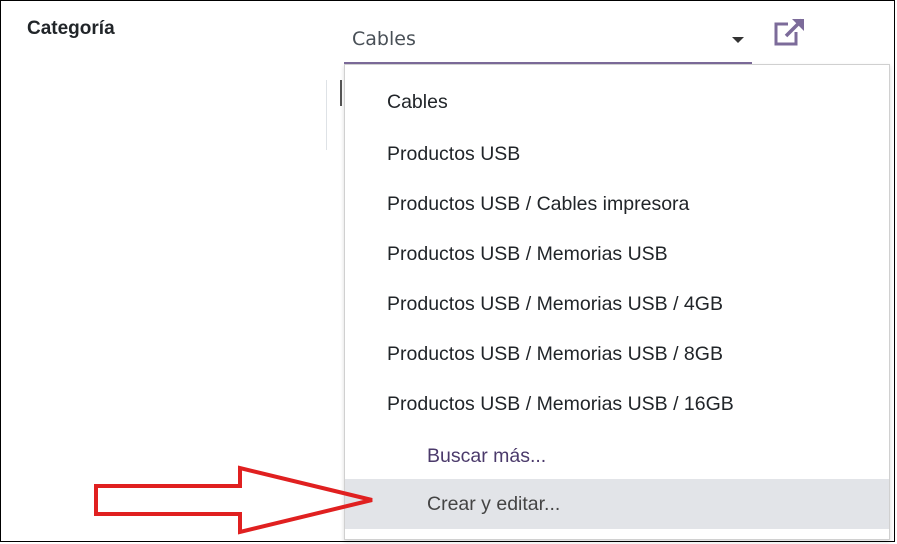 Image resolution: width=897 pixels, height=544 pixels. Describe the element at coordinates (617, 404) in the screenshot. I see `dropdown-item: Productos USB / Memorias USB / 16GB` at that location.